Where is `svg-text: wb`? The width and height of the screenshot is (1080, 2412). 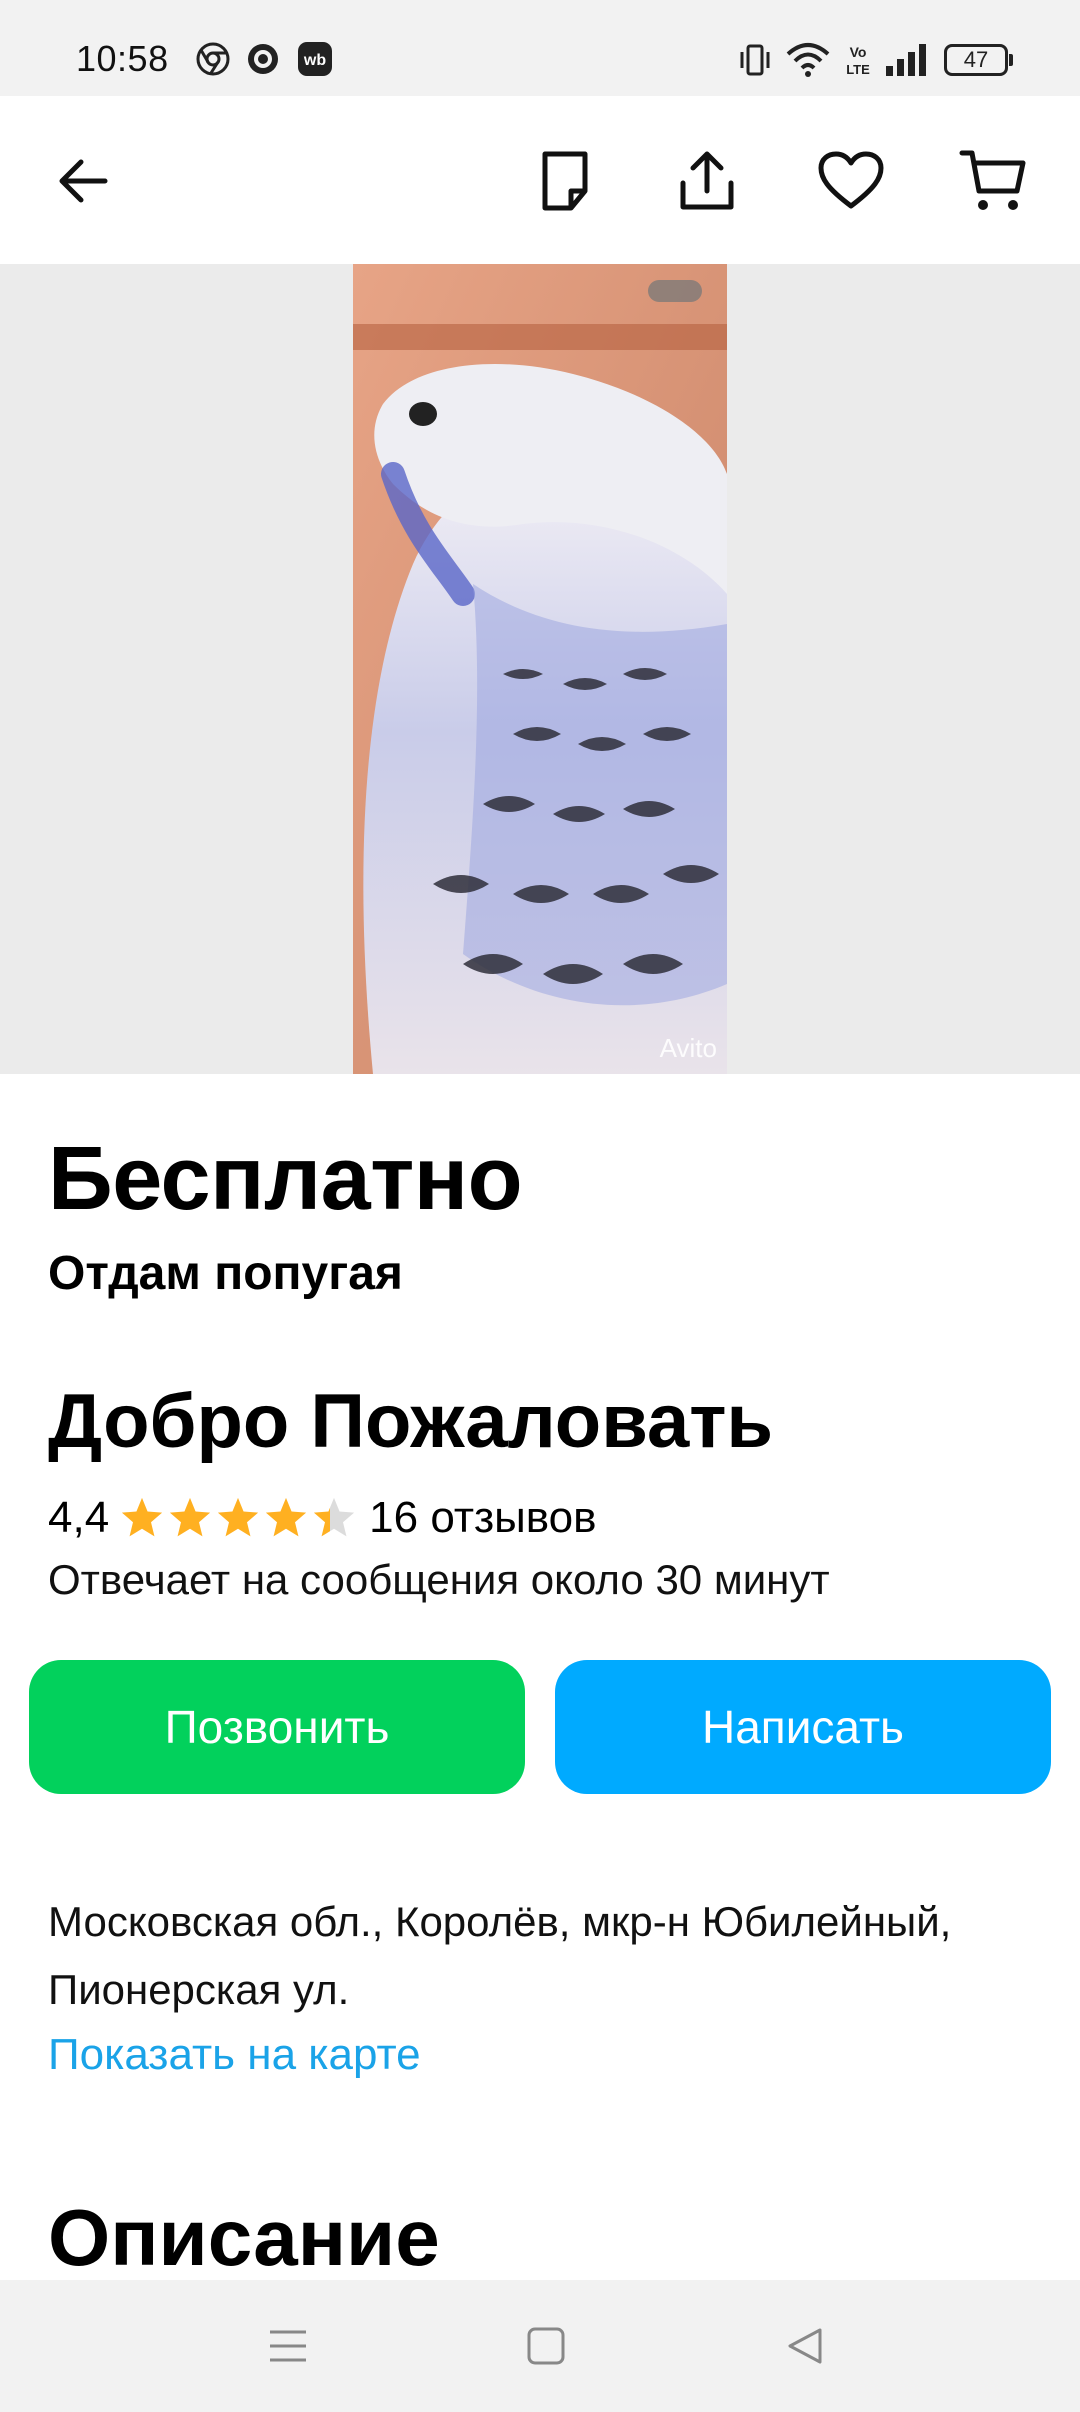
svg-text: wb is located at coordinates (314, 60).